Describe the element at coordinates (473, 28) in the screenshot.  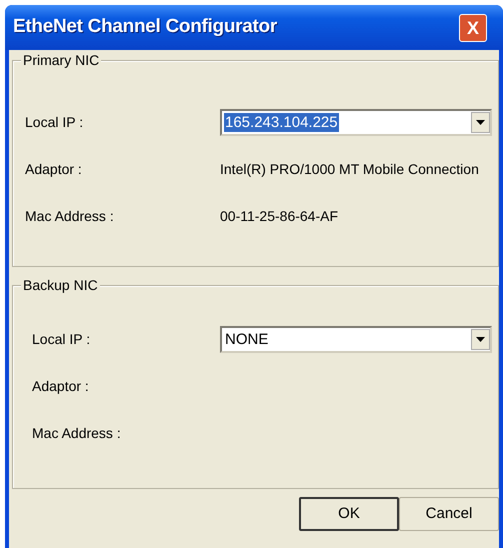
I see `close-button: X` at that location.